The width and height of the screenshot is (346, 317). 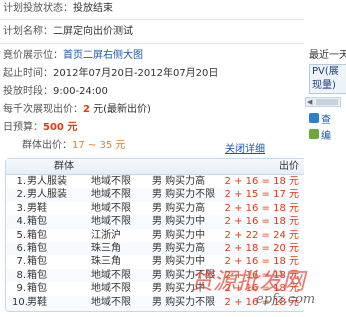 I want to click on status-label: 计划投放状态：, so click(x=38, y=8).